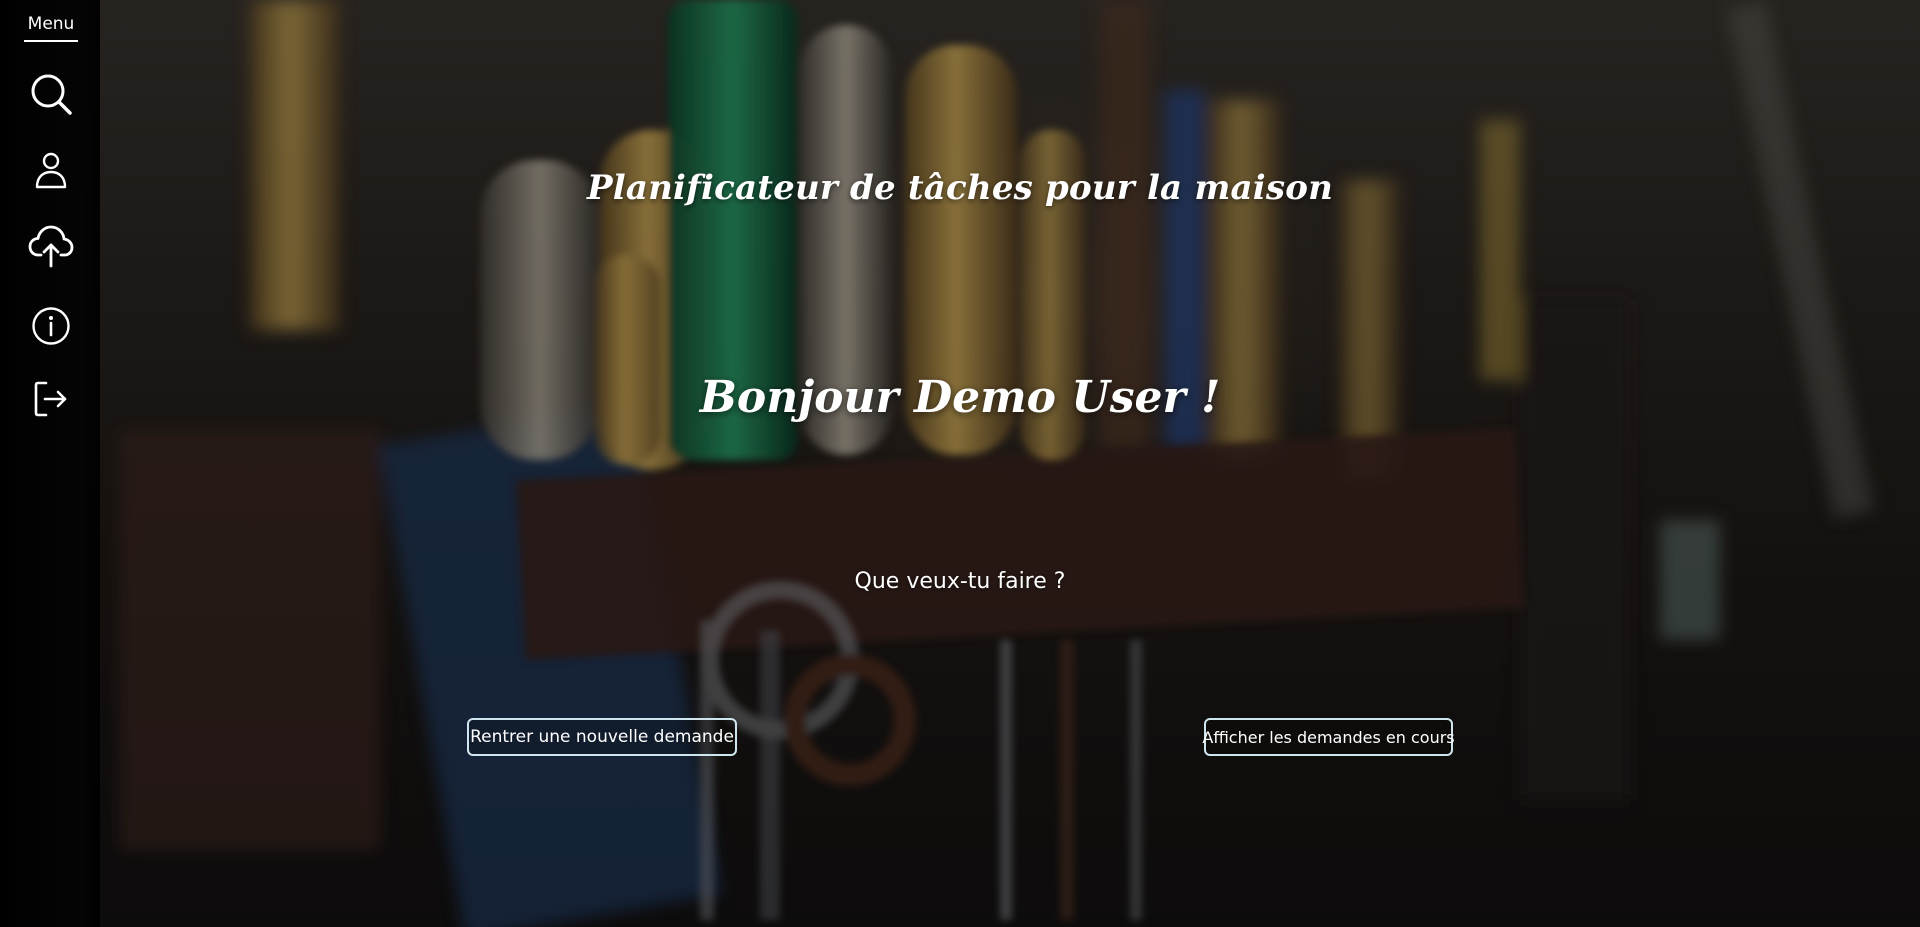 The width and height of the screenshot is (1920, 927). I want to click on question-text: Que veux-tu faire ?, so click(960, 581).